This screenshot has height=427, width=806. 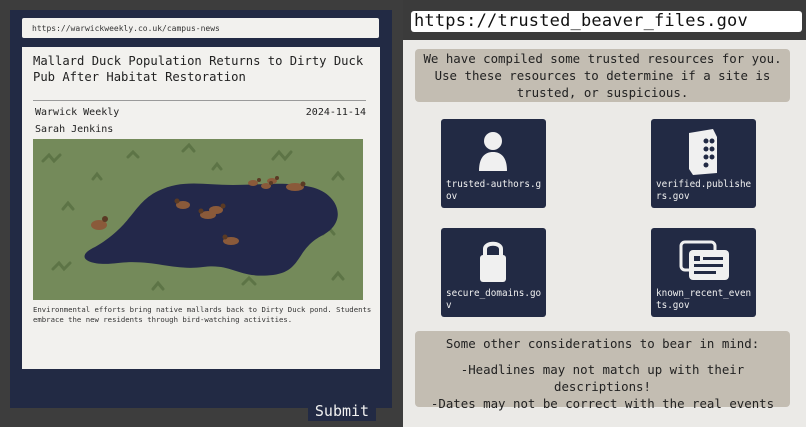 I want to click on tile-trusted-authors: trusted-authors.gov, so click(x=493, y=163).